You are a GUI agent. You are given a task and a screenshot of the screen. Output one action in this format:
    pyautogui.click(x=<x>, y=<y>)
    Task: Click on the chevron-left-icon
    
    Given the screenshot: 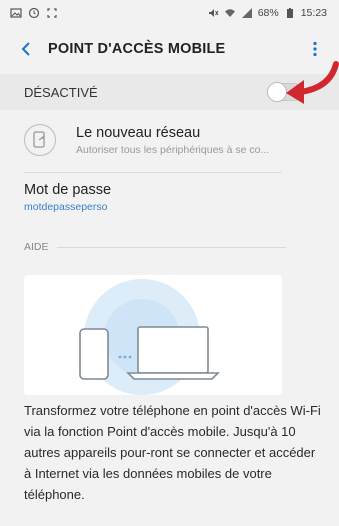 What is the action you would take?
    pyautogui.click(x=25, y=49)
    